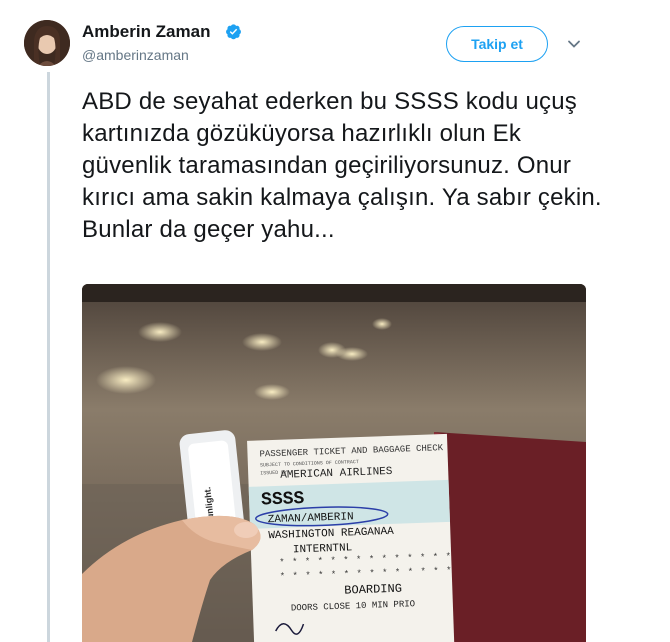 The height and width of the screenshot is (642, 670). What do you see at coordinates (233, 32) in the screenshot?
I see `verified-badge-icon` at bounding box center [233, 32].